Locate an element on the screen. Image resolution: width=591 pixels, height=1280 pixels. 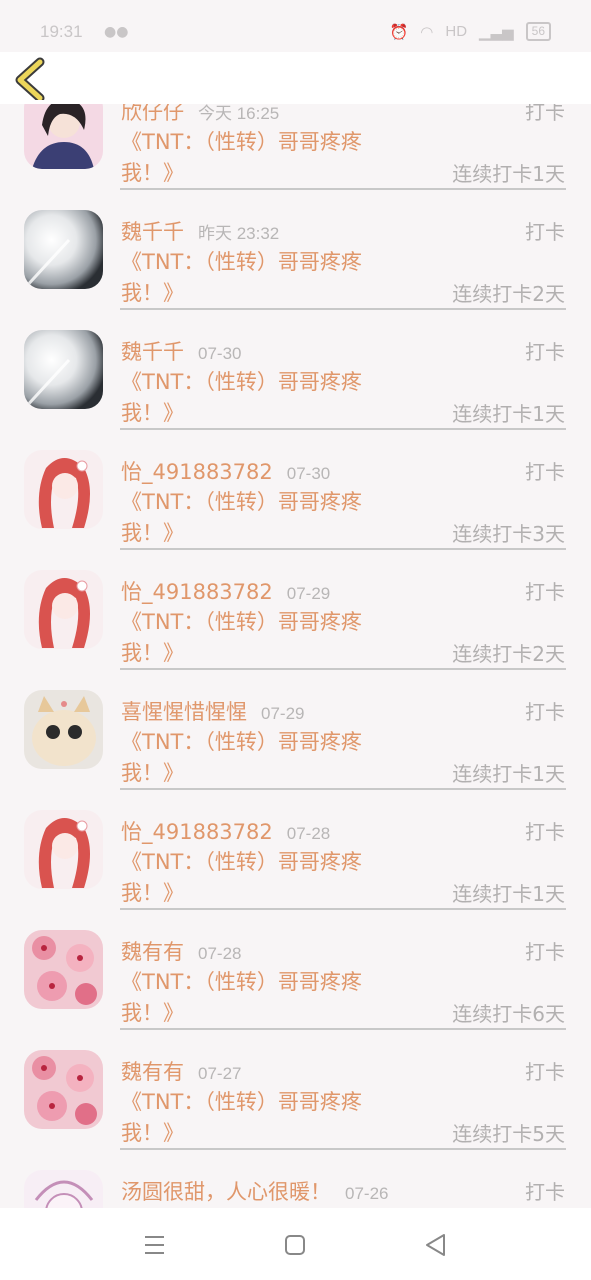
status-indicators: ⏰ ◠ HD ▁▃▅ 56 is located at coordinates (470, 31).